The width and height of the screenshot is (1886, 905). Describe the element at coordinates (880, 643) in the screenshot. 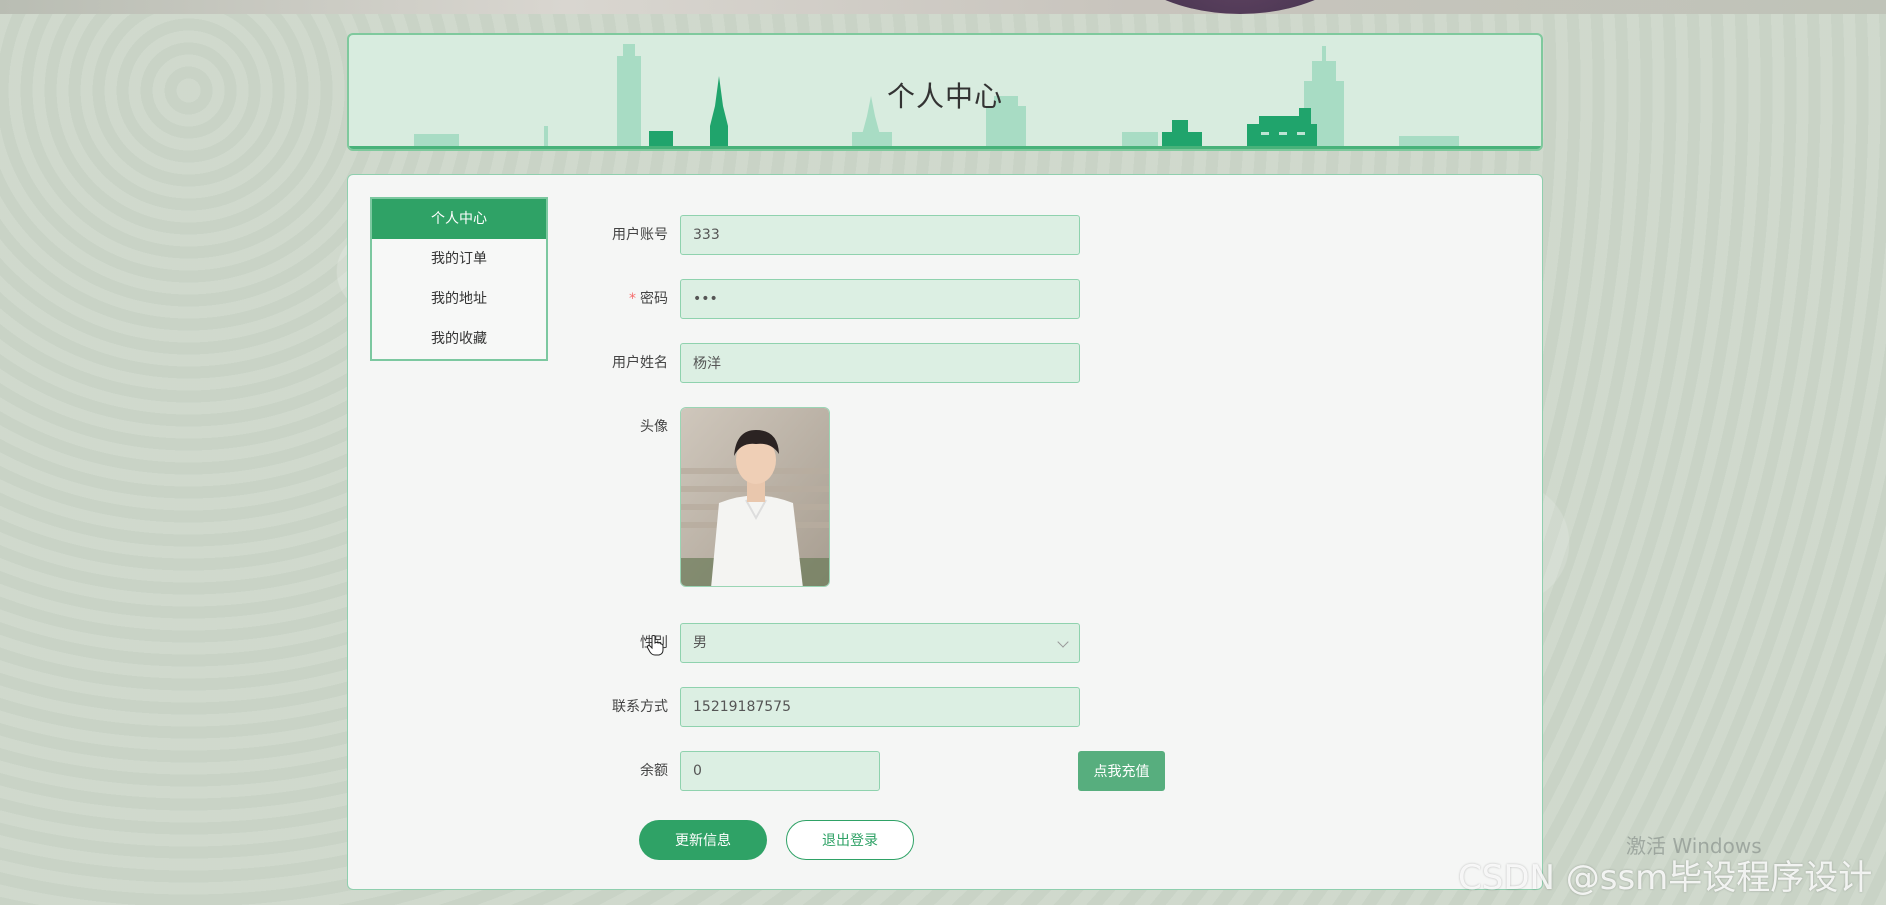

I see `gender-select: 男` at that location.